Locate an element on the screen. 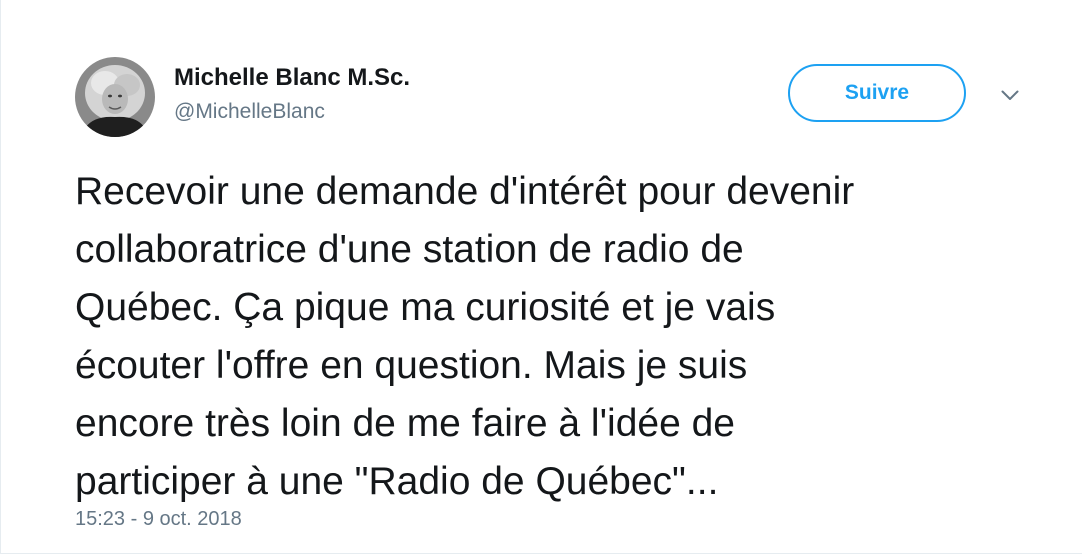 Image resolution: width=1082 pixels, height=554 pixels. tweet-text-line: encore très loin de me faire à l'idée de is located at coordinates (405, 423).